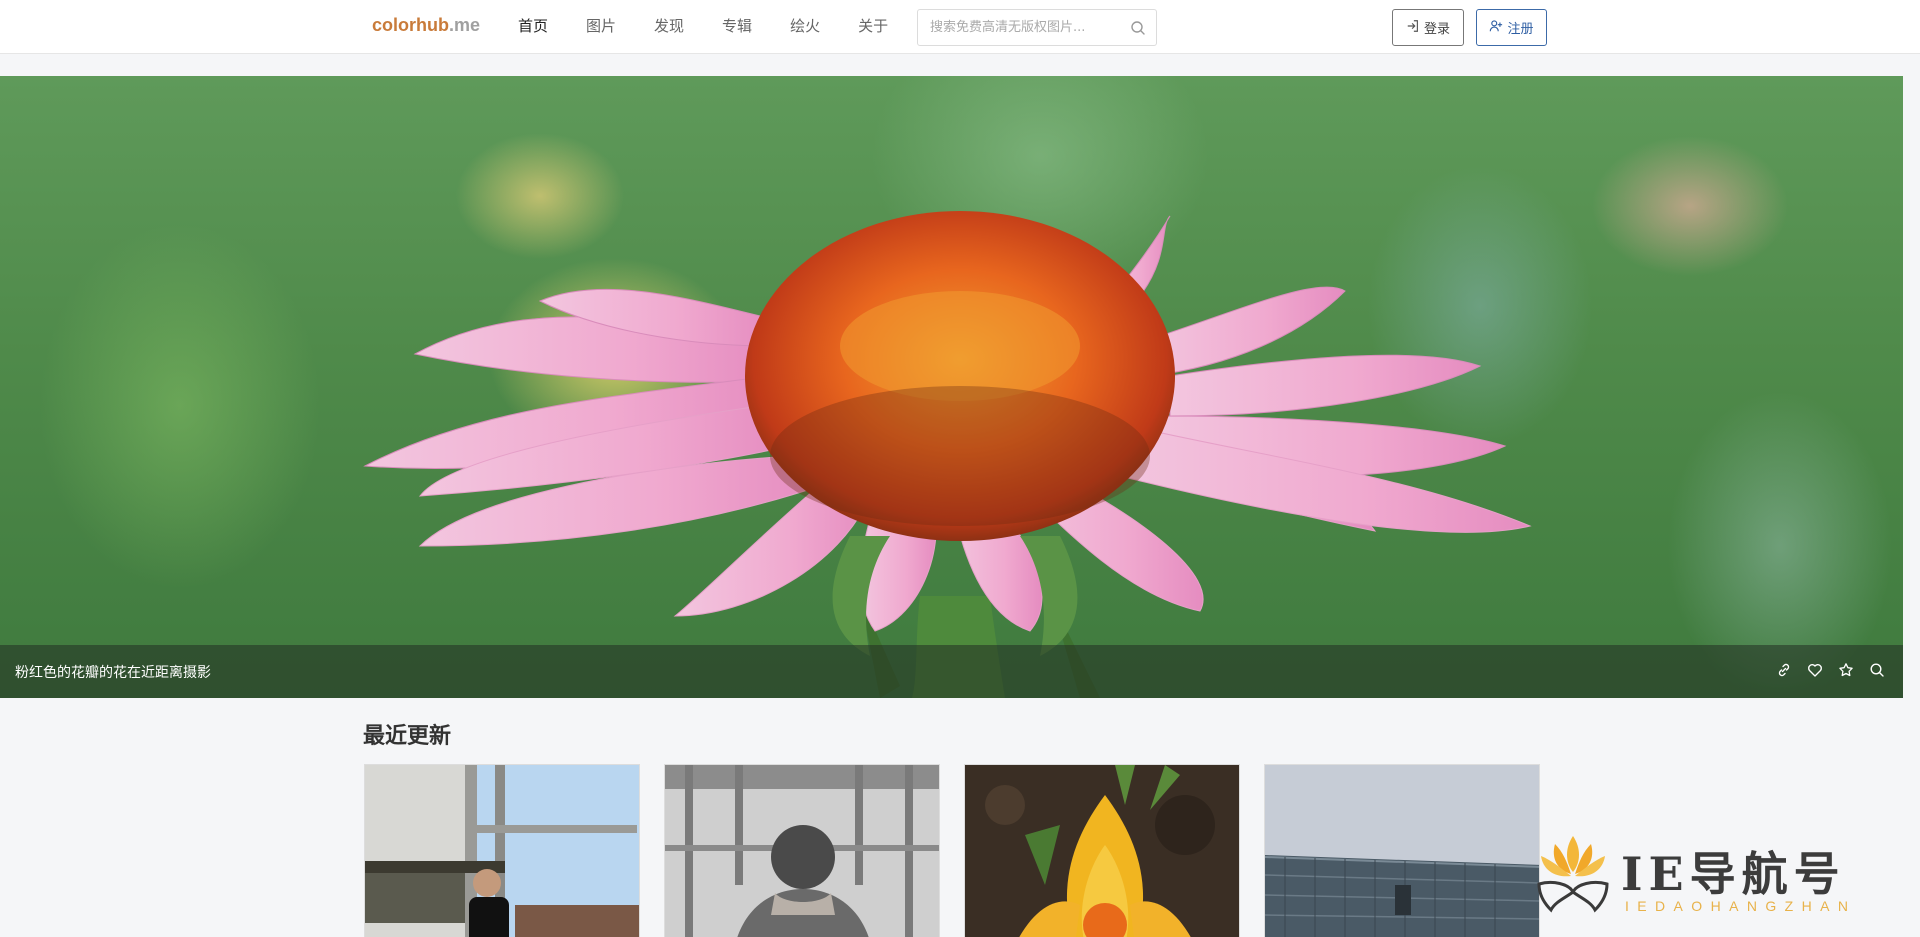  I want to click on main-nav: 首页 图片 发现 专辑 绘火 关于, so click(722, 27).